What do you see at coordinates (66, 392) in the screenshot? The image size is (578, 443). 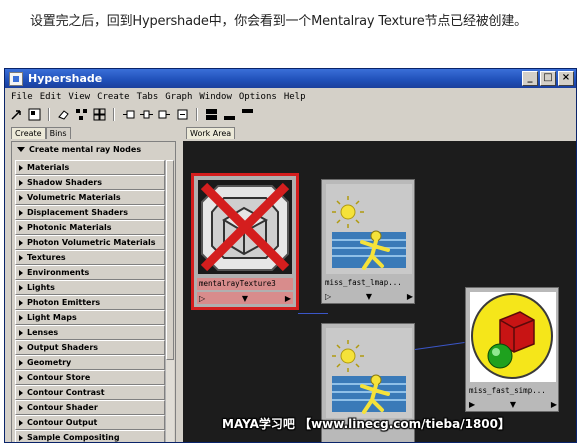 I see `category-label: Contour Contrast` at bounding box center [66, 392].